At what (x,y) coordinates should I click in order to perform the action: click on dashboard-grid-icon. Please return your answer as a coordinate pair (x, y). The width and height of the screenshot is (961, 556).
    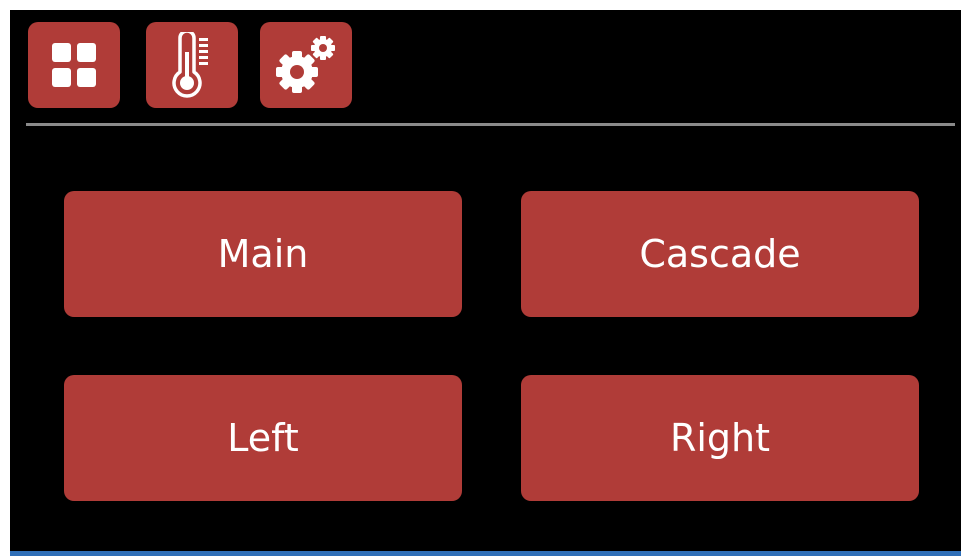
    Looking at the image, I should click on (74, 65).